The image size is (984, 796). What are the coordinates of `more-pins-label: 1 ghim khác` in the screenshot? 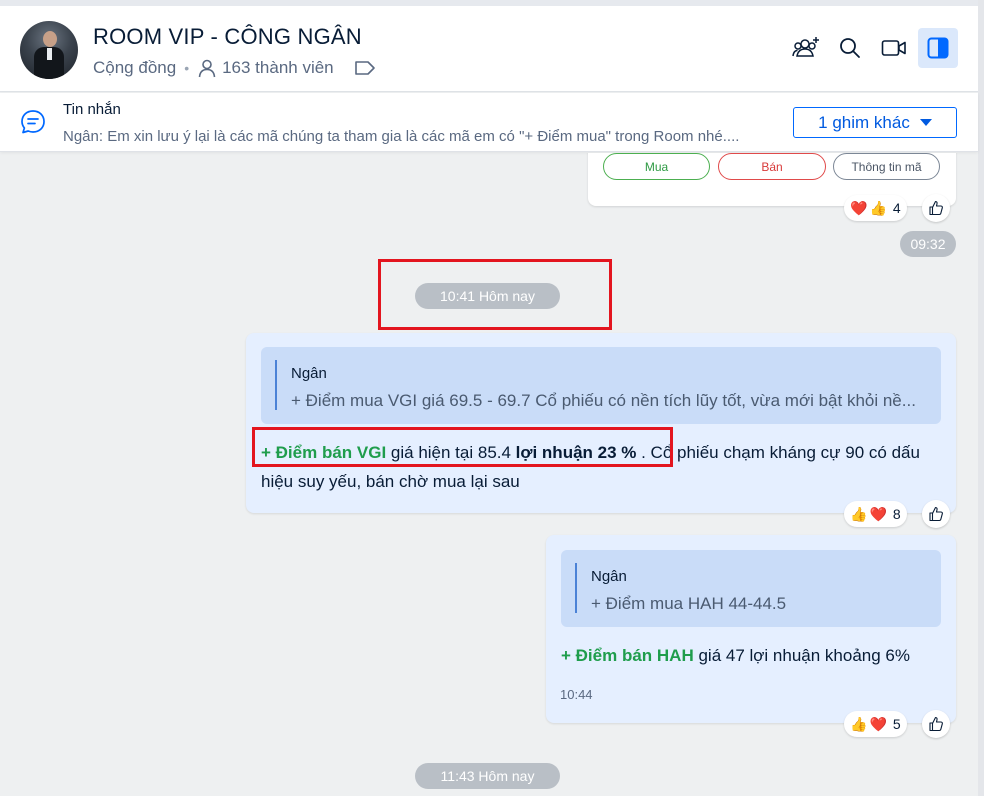 It's located at (864, 122).